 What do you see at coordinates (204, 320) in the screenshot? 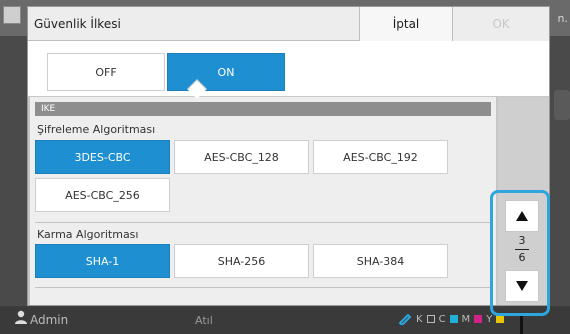
I see `status-state: Atıl` at bounding box center [204, 320].